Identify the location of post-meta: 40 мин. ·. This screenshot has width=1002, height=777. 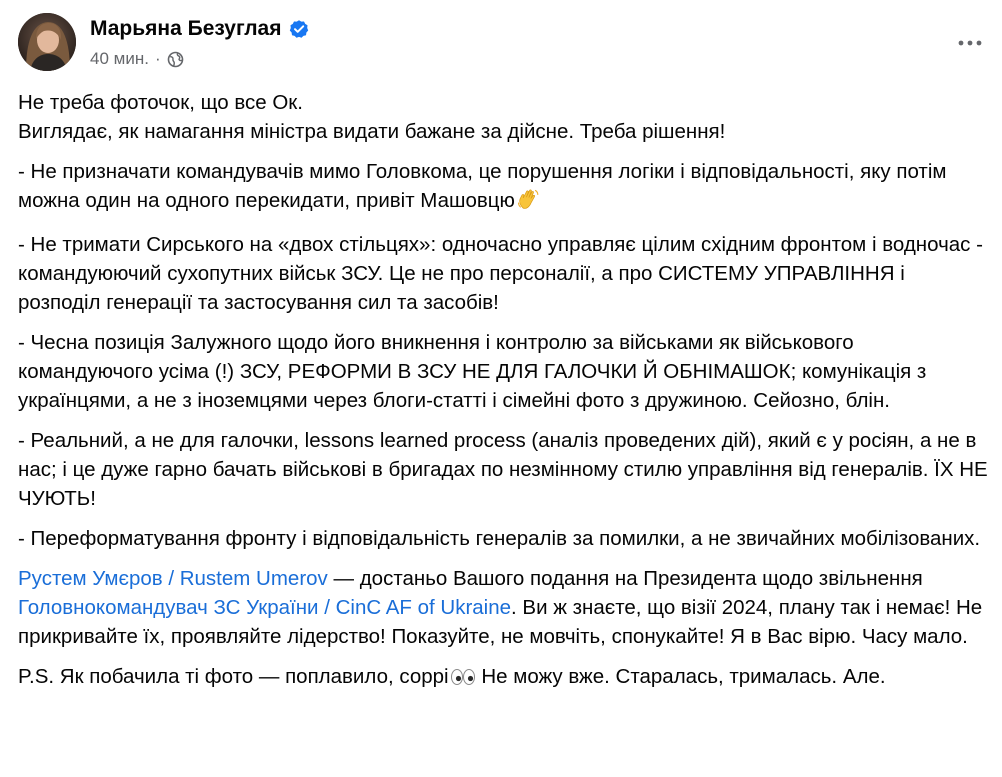
(137, 59).